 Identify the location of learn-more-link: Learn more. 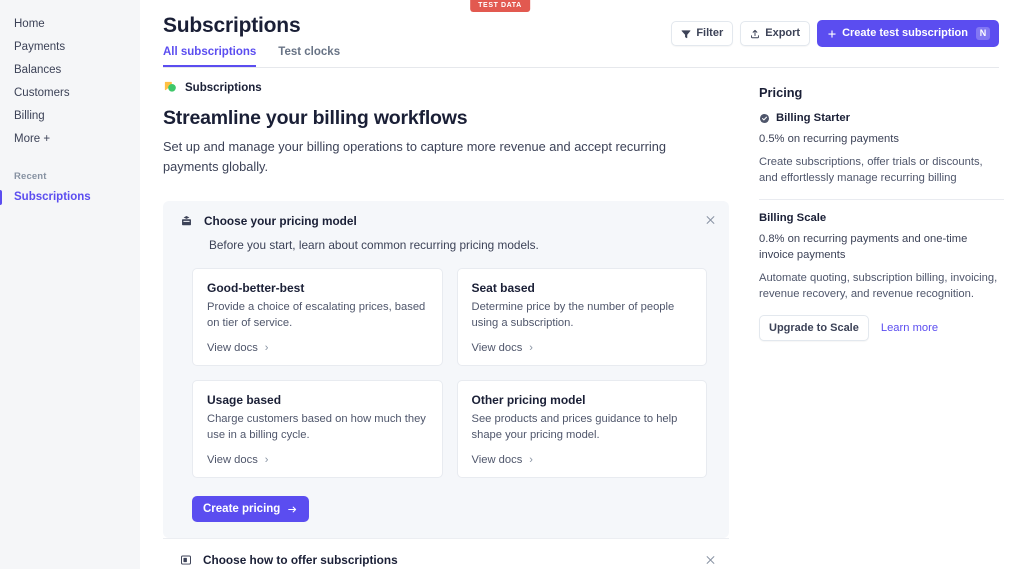
(909, 328).